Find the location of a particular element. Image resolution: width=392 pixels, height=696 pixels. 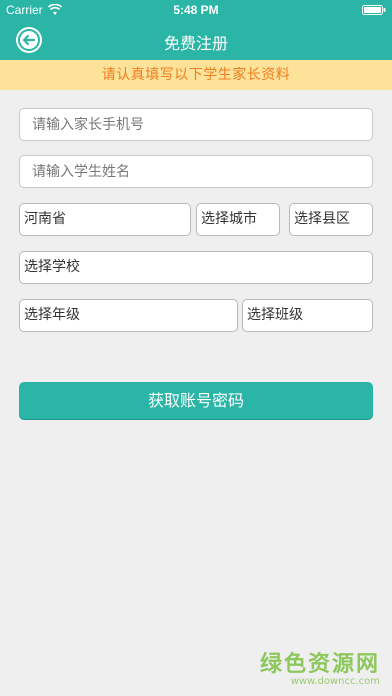

nav-bar: 免费注册 is located at coordinates (196, 40).